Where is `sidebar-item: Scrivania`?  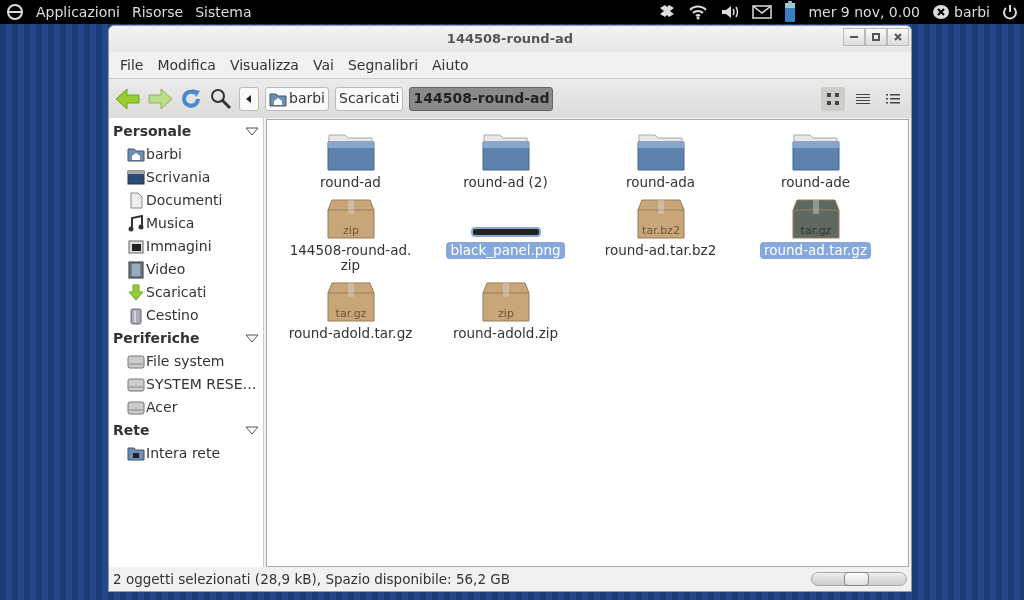 sidebar-item: Scrivania is located at coordinates (186, 177).